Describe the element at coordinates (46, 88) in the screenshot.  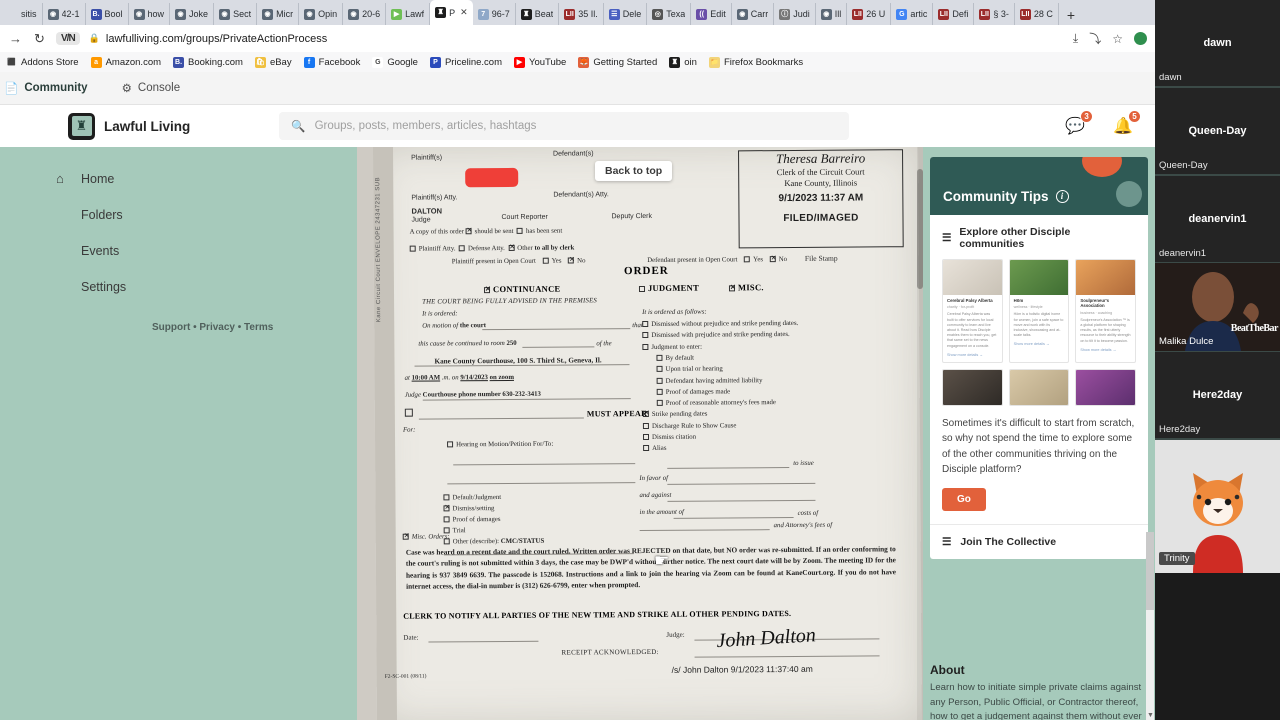
I see `nav-community: 📄 Community` at that location.